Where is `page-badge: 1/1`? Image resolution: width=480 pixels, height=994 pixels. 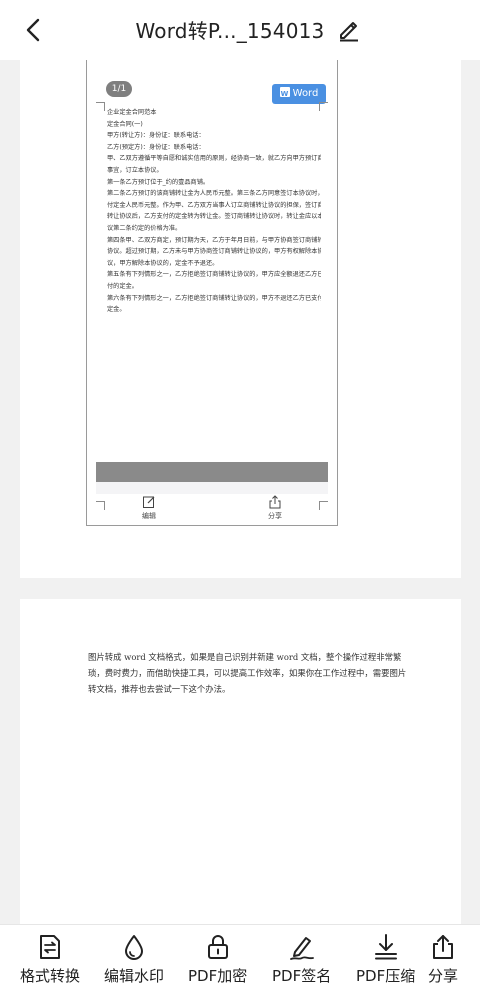 page-badge: 1/1 is located at coordinates (119, 89).